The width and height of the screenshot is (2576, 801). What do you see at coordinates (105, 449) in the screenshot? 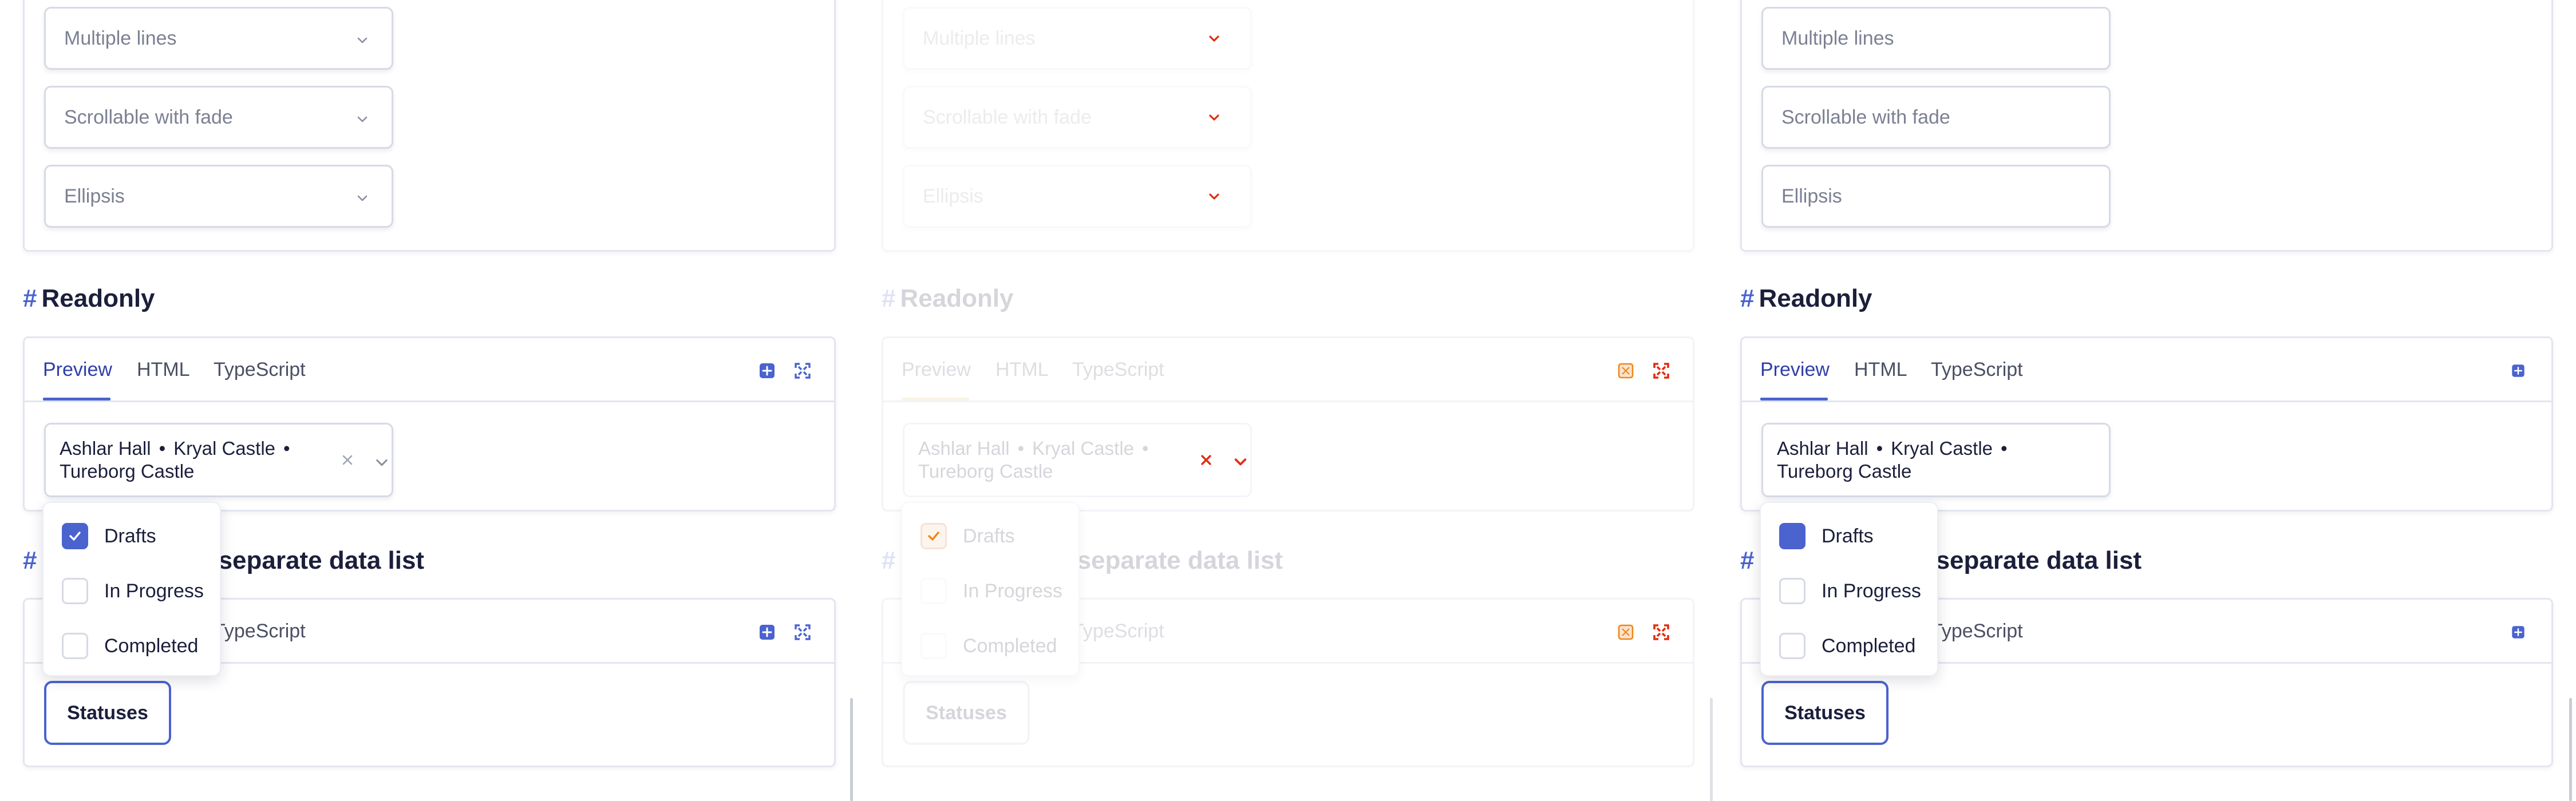
I see `selected-value: Ashlar Hall` at bounding box center [105, 449].